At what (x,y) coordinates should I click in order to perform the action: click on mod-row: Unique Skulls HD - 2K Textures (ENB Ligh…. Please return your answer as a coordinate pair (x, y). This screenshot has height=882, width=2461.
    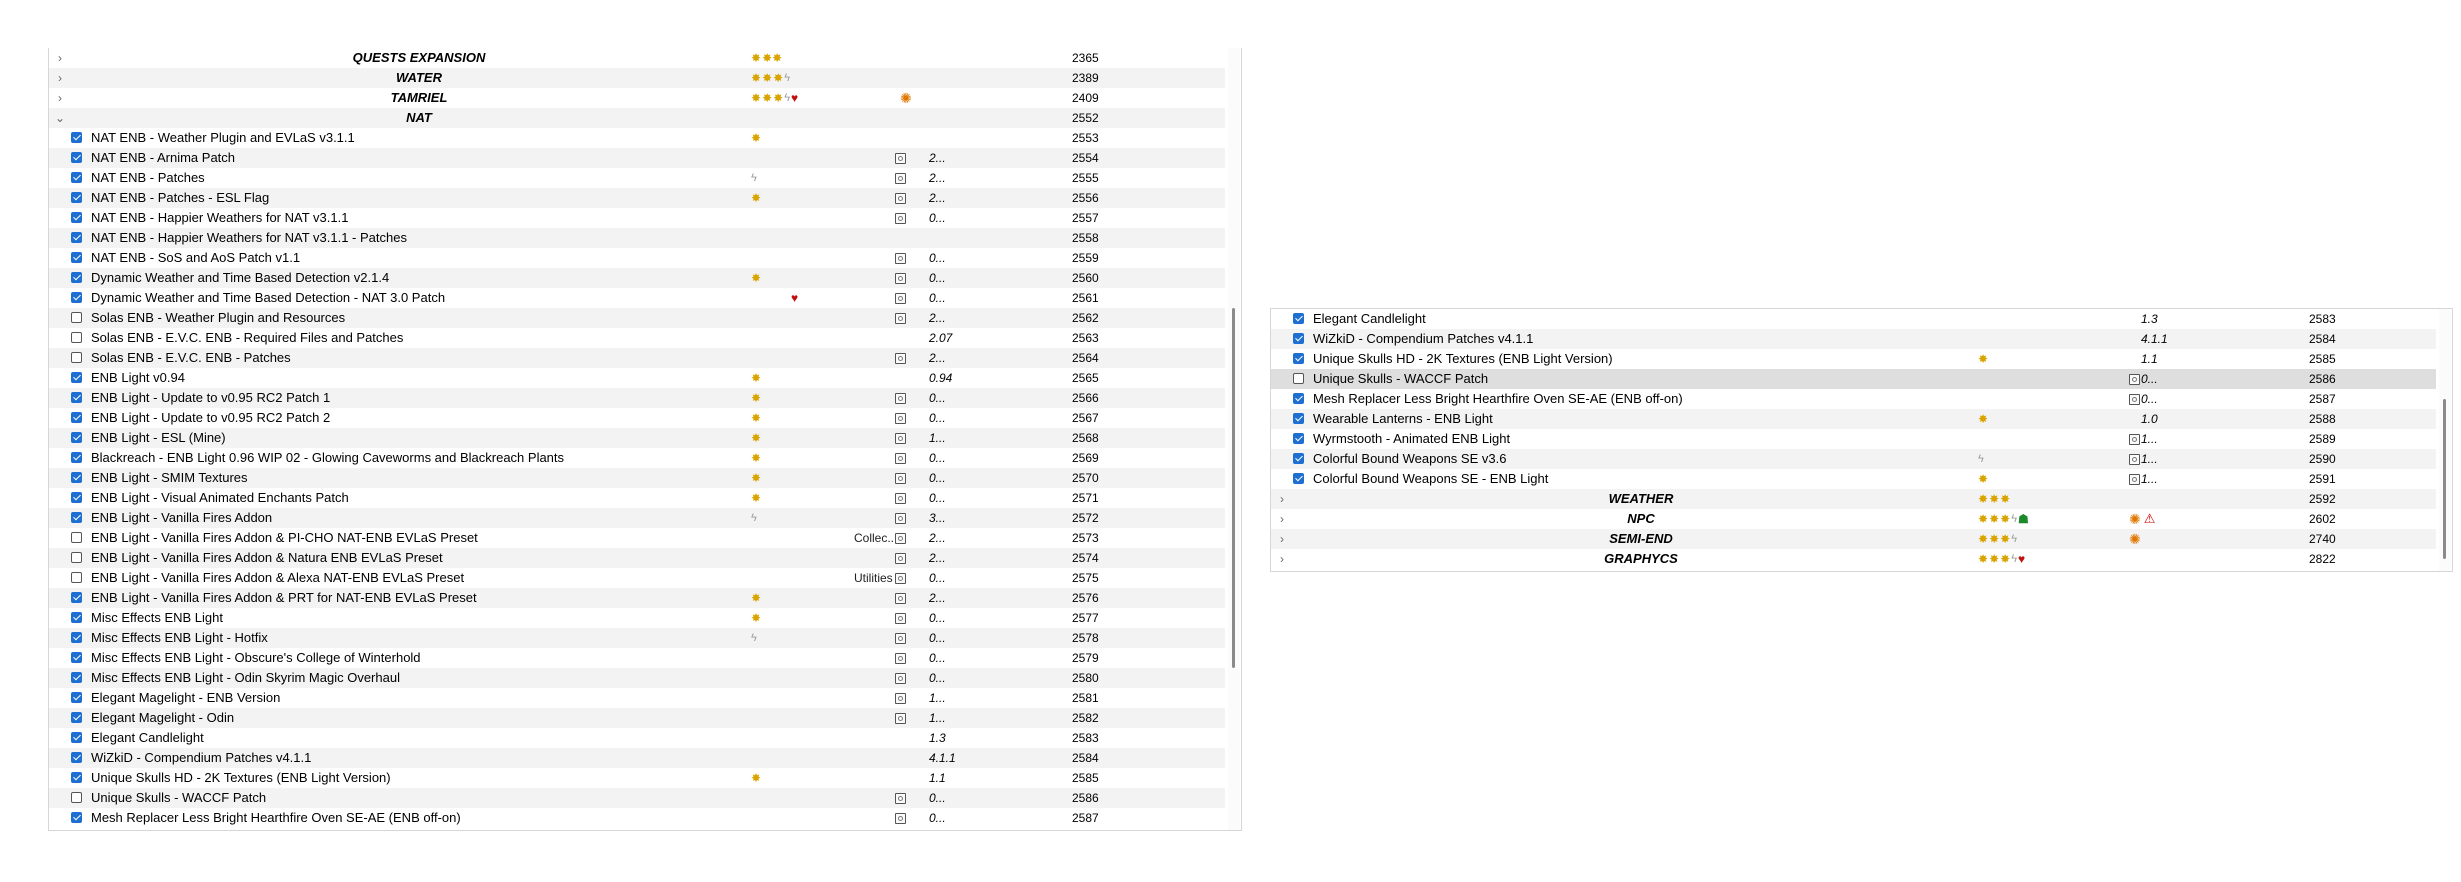
    Looking at the image, I should click on (1853, 359).